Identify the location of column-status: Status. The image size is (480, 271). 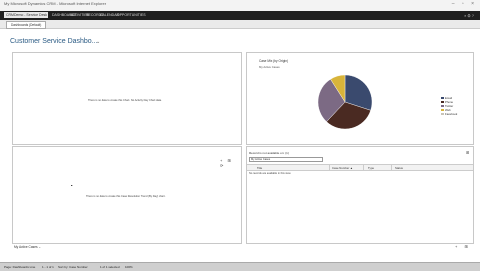
(399, 168).